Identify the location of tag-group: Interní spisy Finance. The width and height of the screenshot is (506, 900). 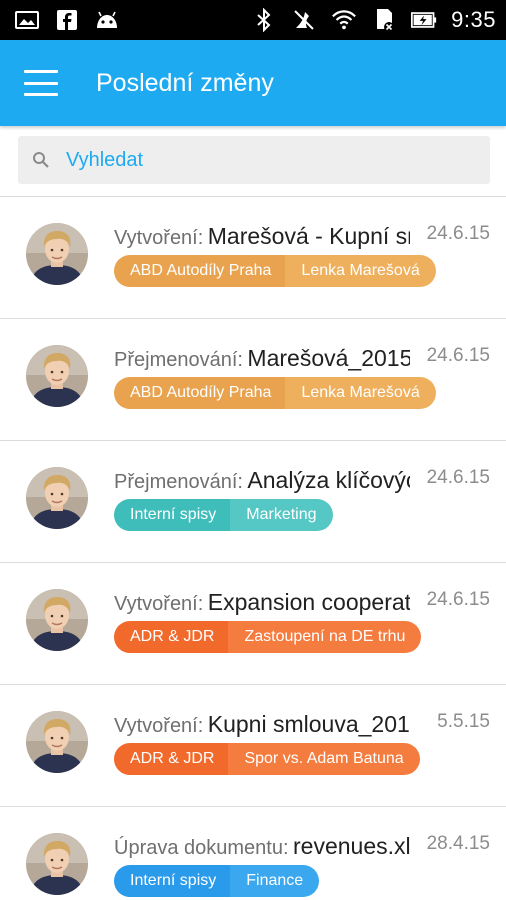
(217, 881).